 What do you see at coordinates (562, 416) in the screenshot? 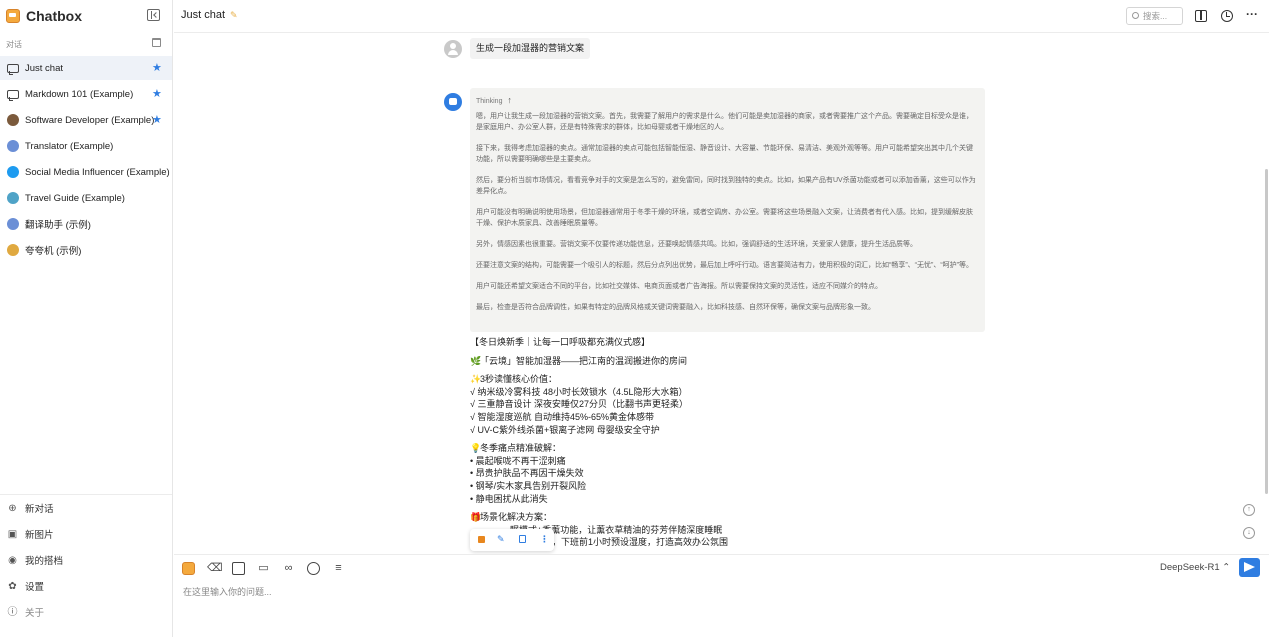
I see `answer-line-text: √ 智能湿度巡航 自动维持45%-65%黄金体感带` at bounding box center [562, 416].